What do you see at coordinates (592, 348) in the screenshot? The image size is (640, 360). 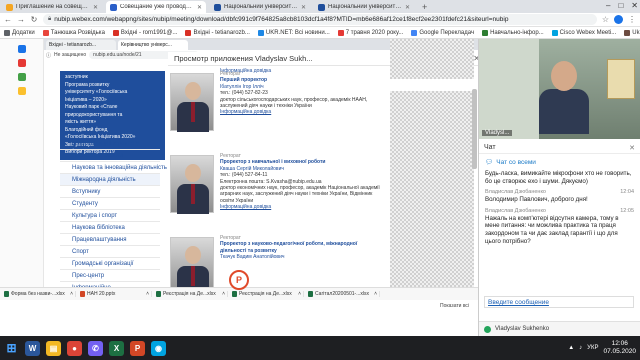 I see `input-language: УКР` at bounding box center [592, 348].